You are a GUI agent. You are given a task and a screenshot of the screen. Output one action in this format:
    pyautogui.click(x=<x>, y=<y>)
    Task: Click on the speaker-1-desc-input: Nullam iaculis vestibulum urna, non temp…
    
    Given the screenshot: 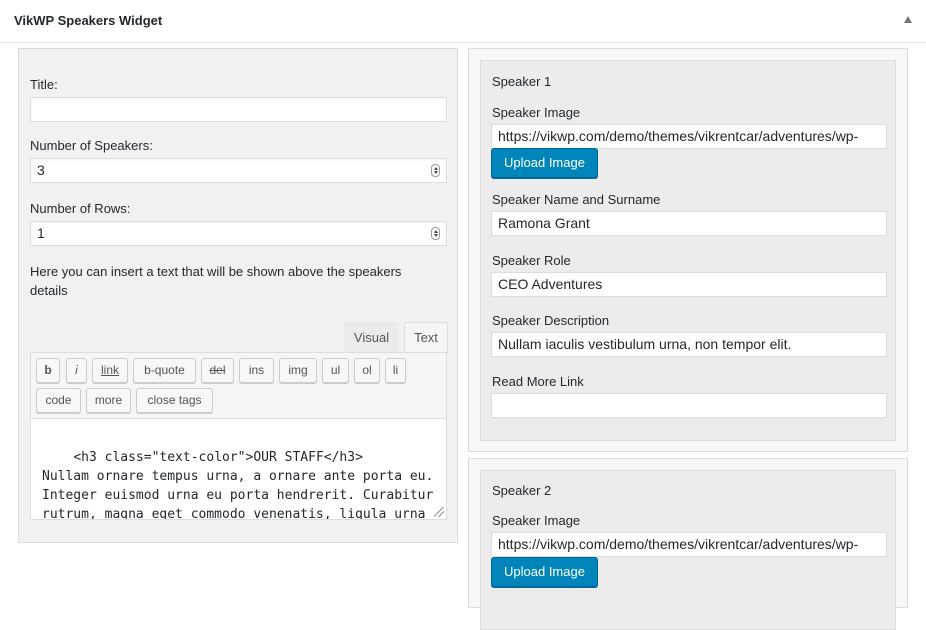 What is the action you would take?
    pyautogui.click(x=689, y=344)
    